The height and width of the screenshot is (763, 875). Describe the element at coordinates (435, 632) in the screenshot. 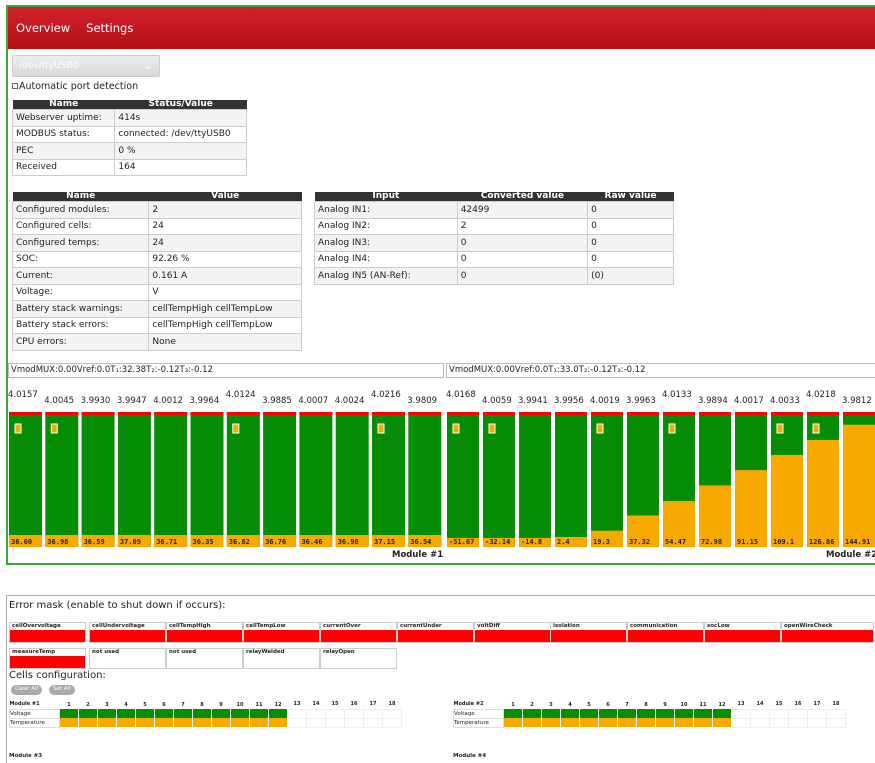

I see `error-mask-toggle: currentUnder` at that location.